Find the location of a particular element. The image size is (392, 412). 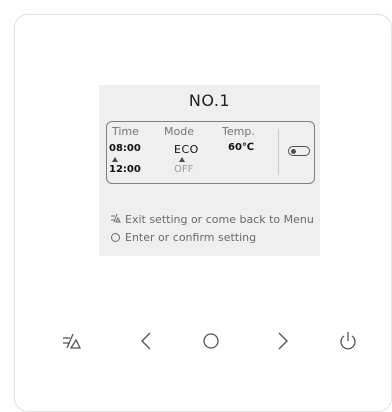

time-column-header: Time is located at coordinates (125, 131).